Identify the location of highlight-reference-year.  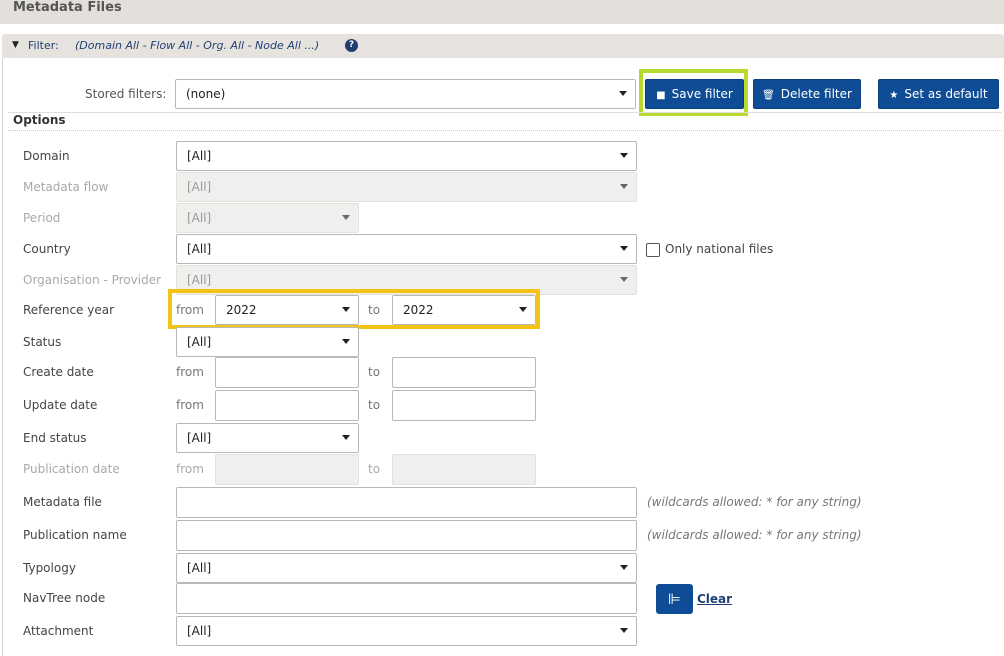
(354, 309).